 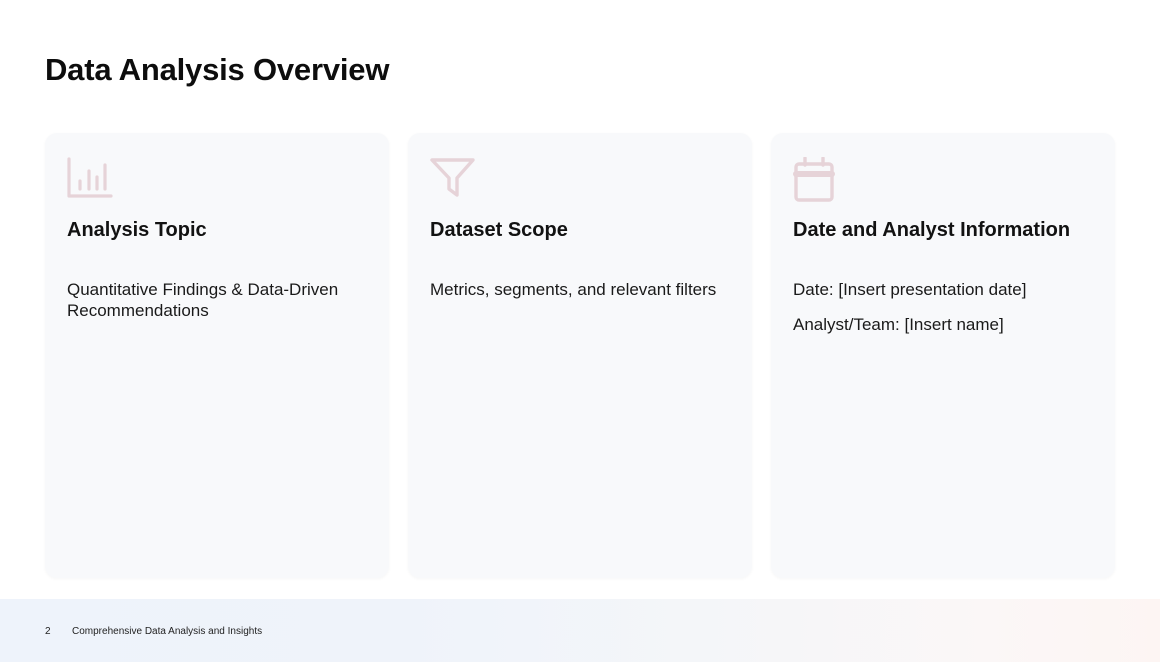 I want to click on bar-chart-icon, so click(x=90, y=179).